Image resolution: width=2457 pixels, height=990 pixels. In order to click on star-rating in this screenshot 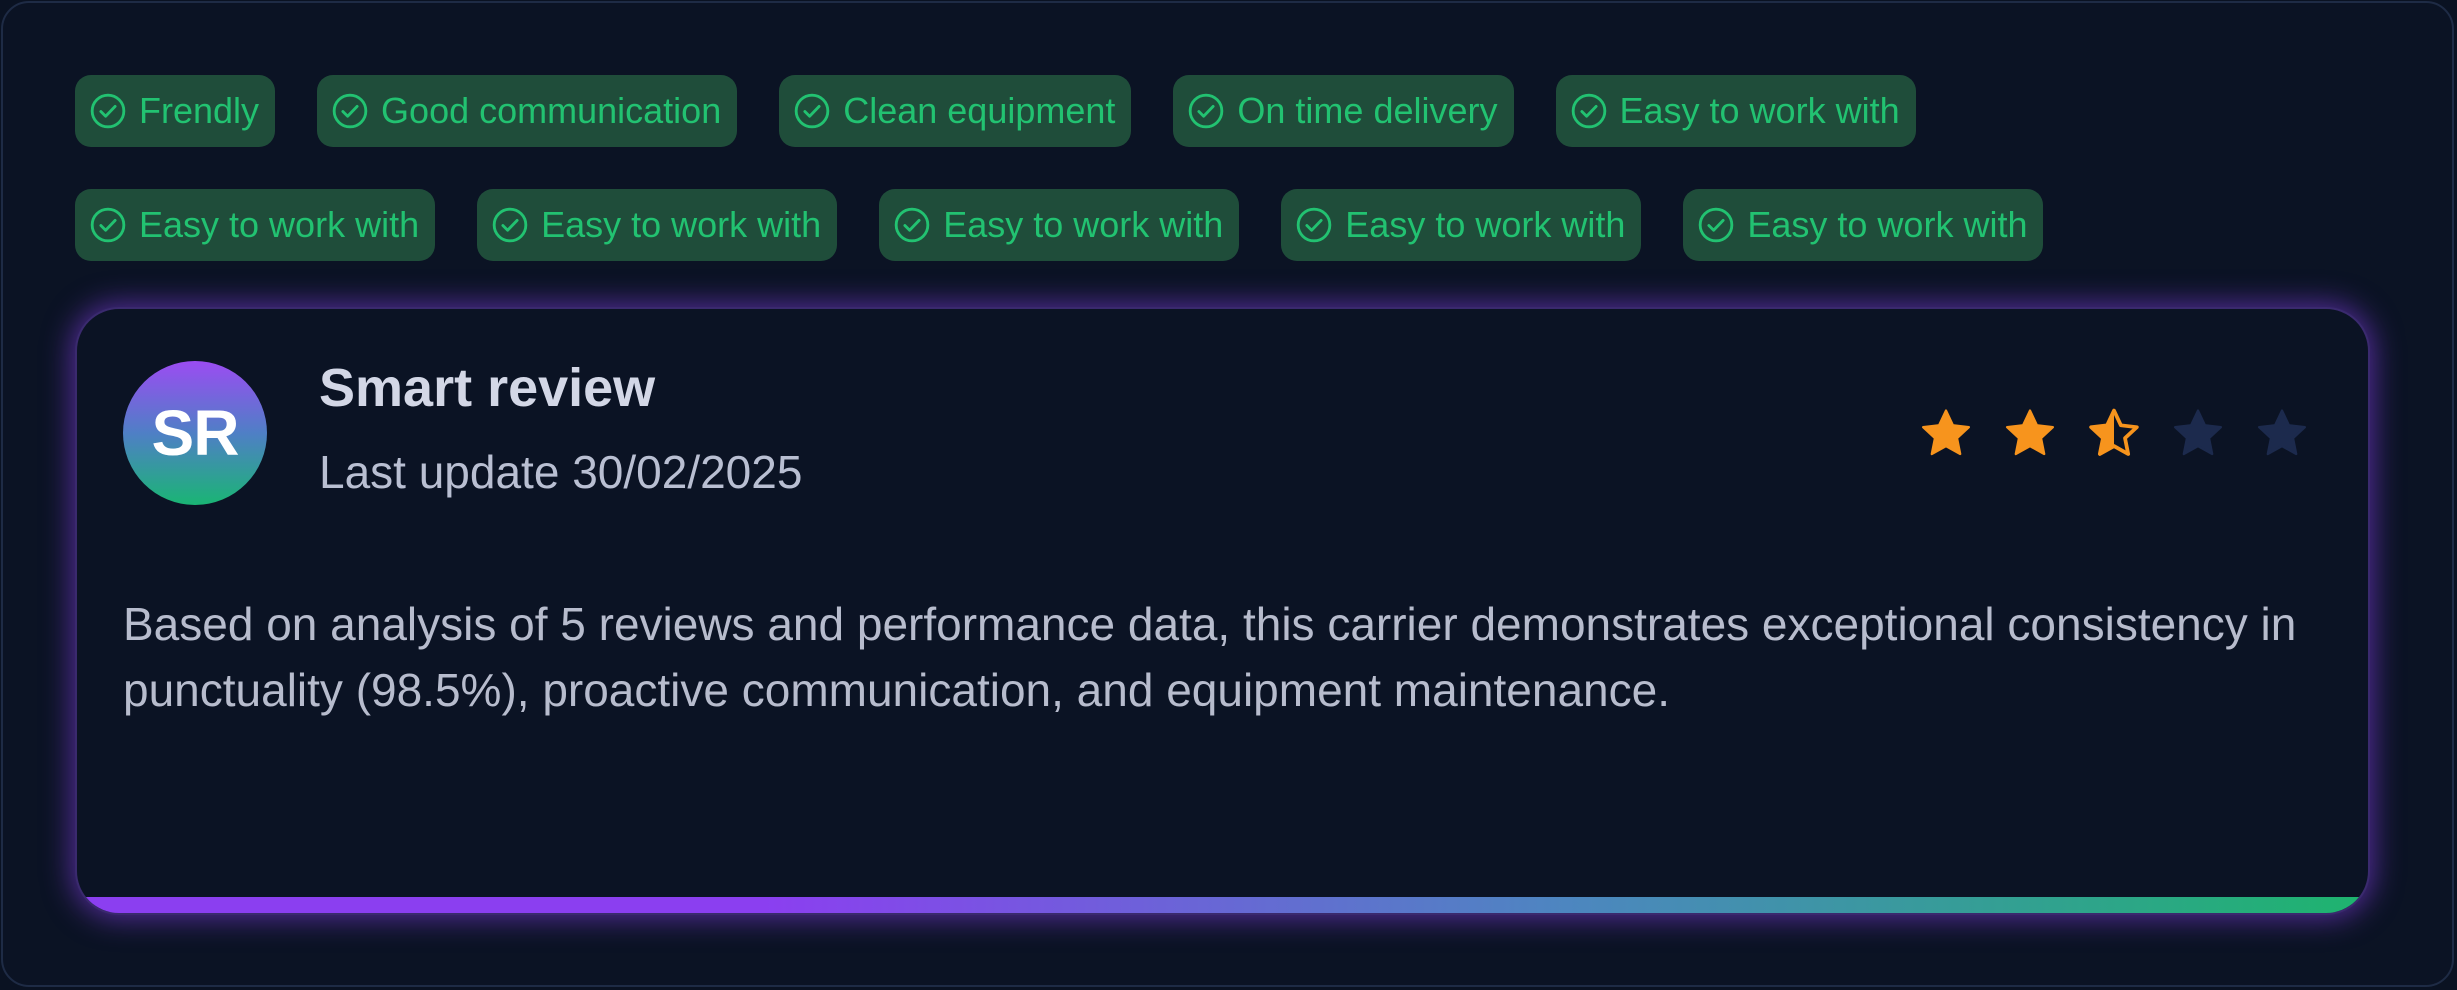, I will do `click(2114, 433)`.